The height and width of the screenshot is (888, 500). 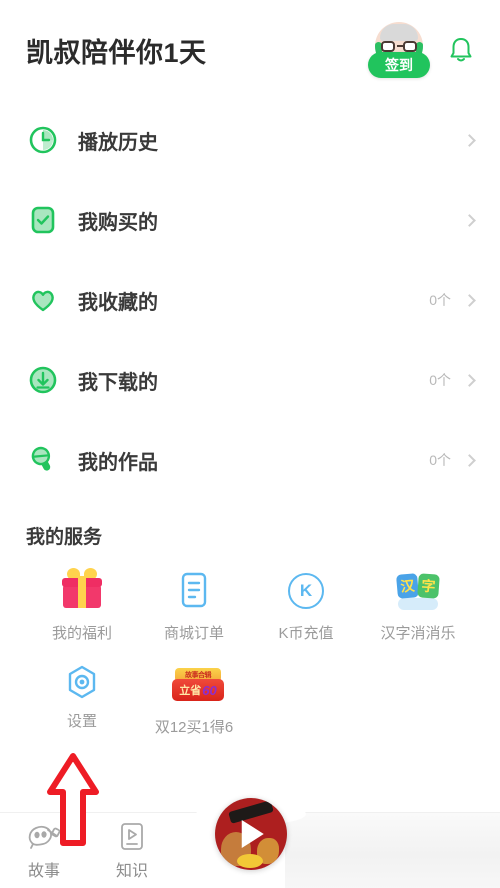 I want to click on avatar-hair, so click(x=399, y=32).